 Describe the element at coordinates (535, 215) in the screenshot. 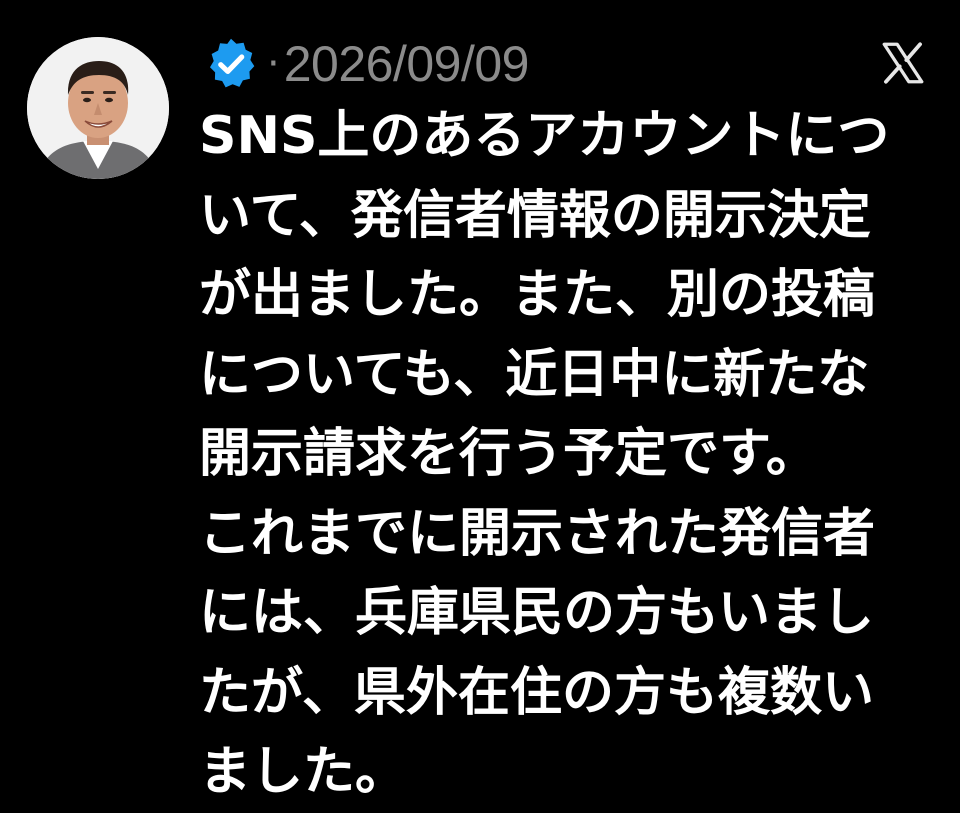

I see `post-text-line: いて、発信者情報の開示決定` at that location.